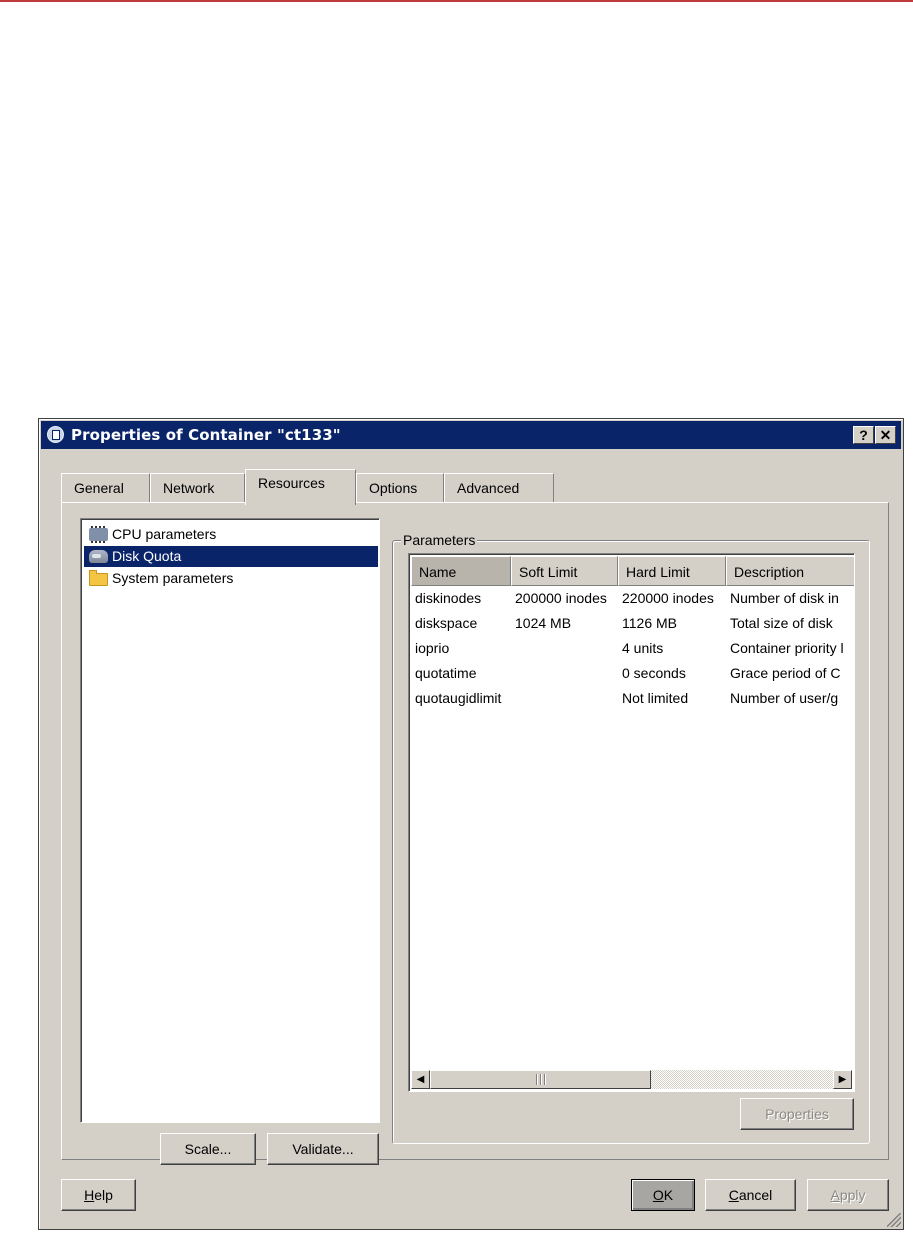 Image resolution: width=913 pixels, height=1233 pixels. Describe the element at coordinates (654, 673) in the screenshot. I see `cell-hard-limit: 0 seconds` at that location.